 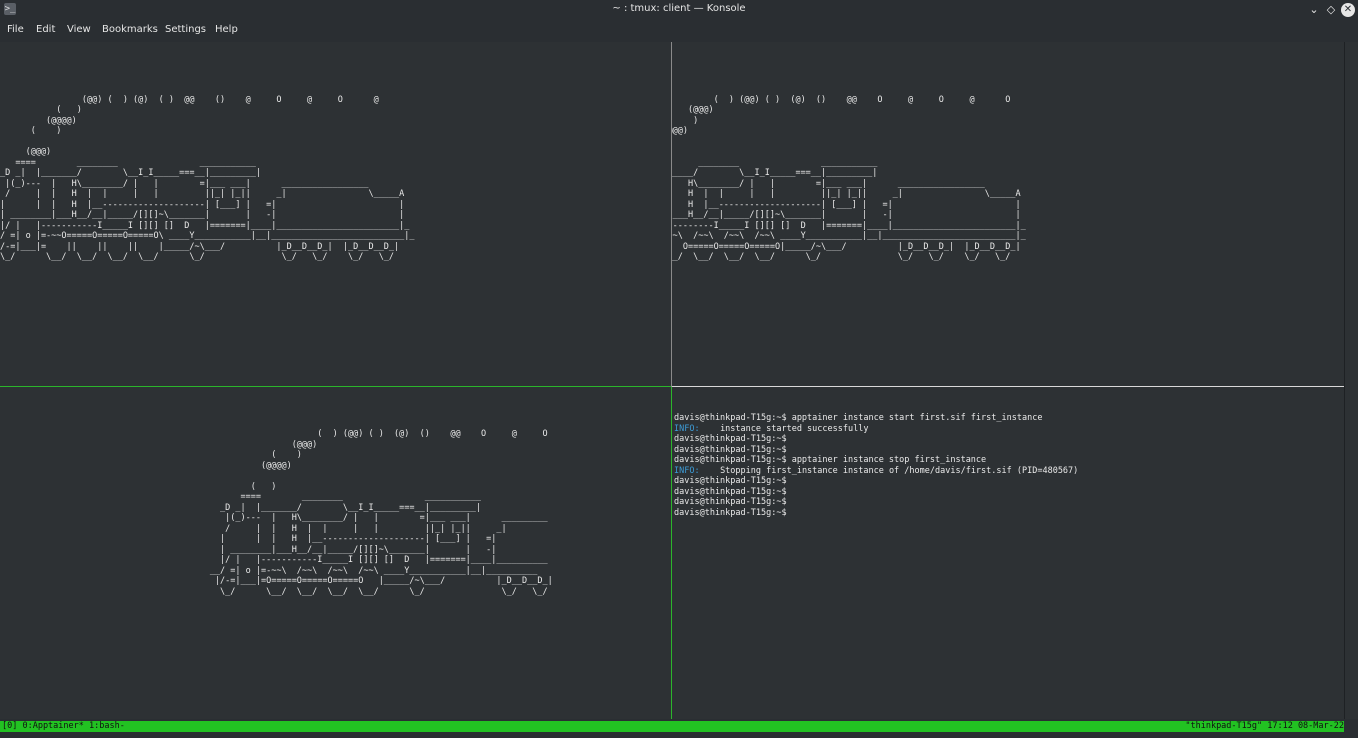 What do you see at coordinates (1008, 429) in the screenshot?
I see `shell-line: INFO: instance started successfully` at bounding box center [1008, 429].